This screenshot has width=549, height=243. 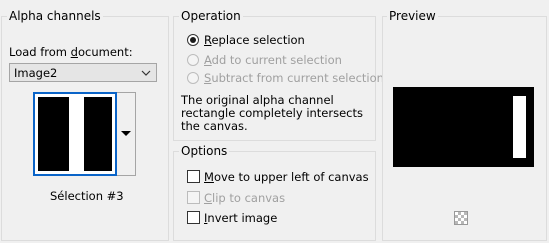 I want to click on thumbnail-white-bar, so click(x=76, y=134).